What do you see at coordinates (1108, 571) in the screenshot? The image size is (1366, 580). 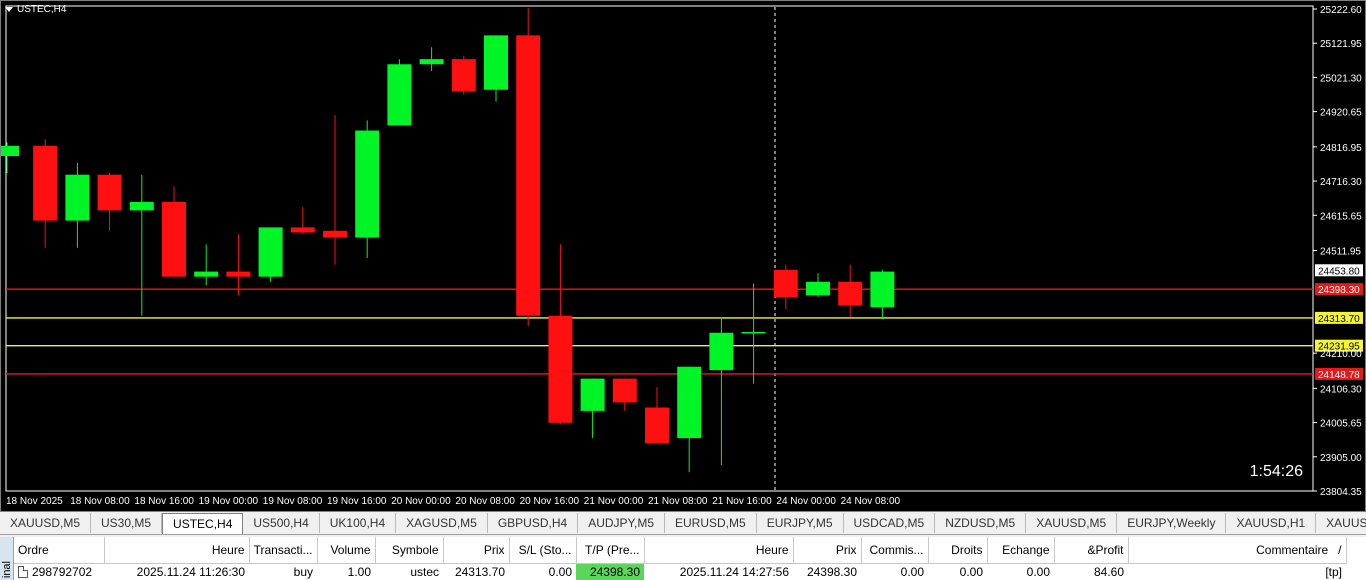 I see `table-cell: 84.60` at bounding box center [1108, 571].